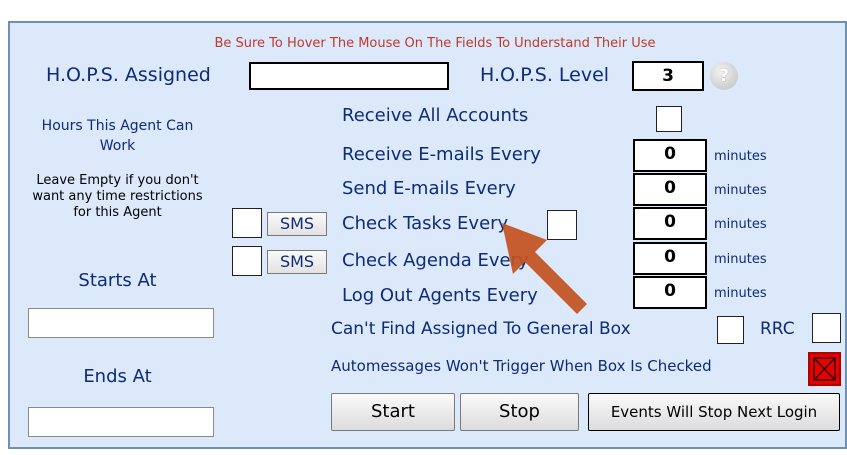 This screenshot has width=847, height=455. I want to click on help-icon: ?, so click(724, 76).